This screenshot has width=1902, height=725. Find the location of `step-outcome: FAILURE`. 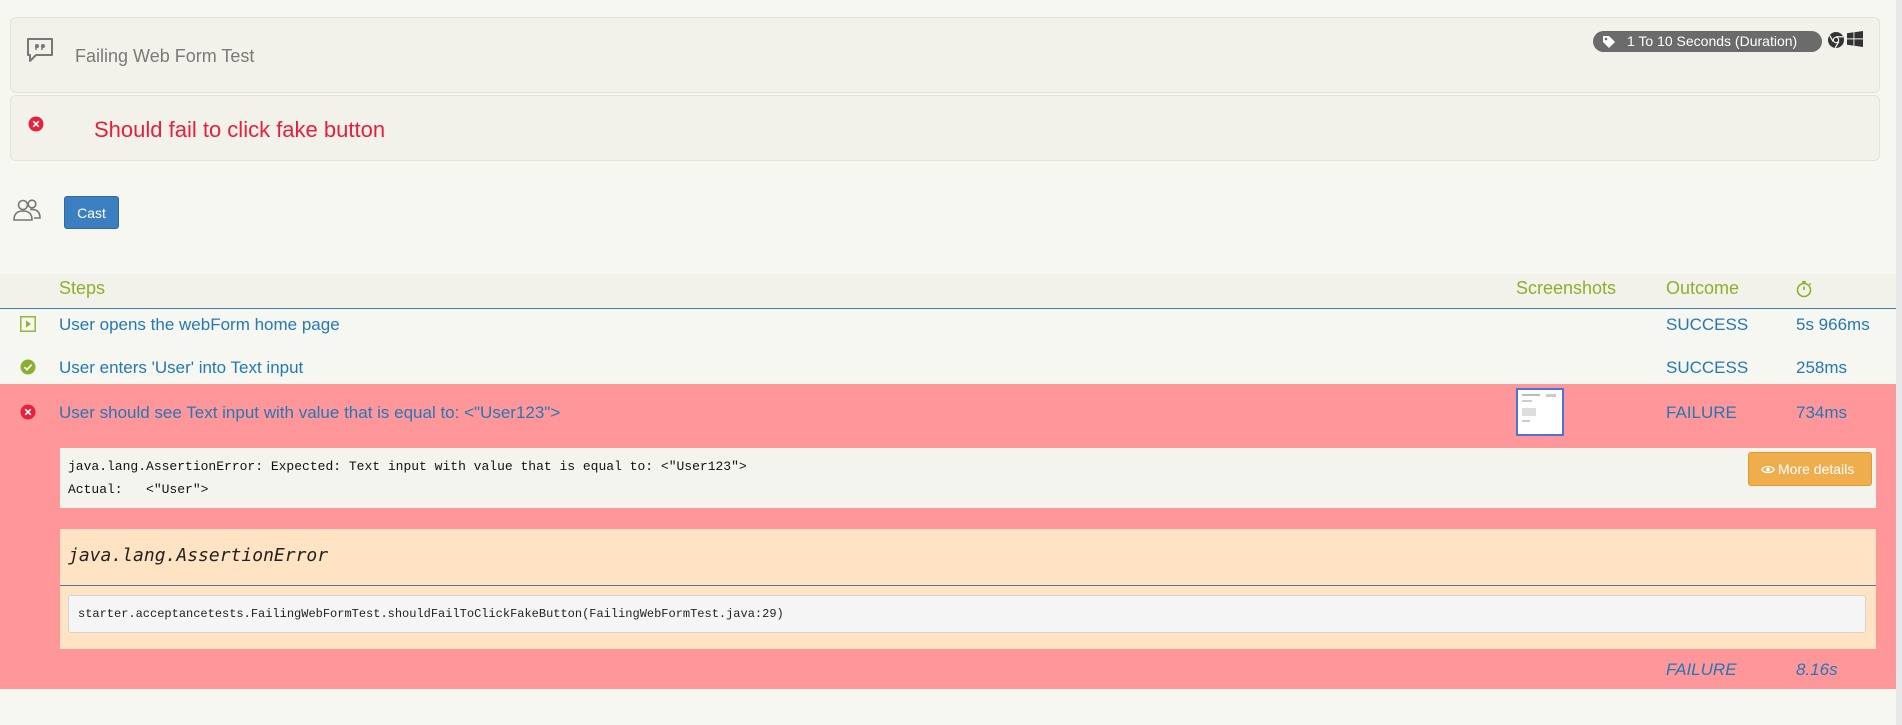

step-outcome: FAILURE is located at coordinates (1701, 412).